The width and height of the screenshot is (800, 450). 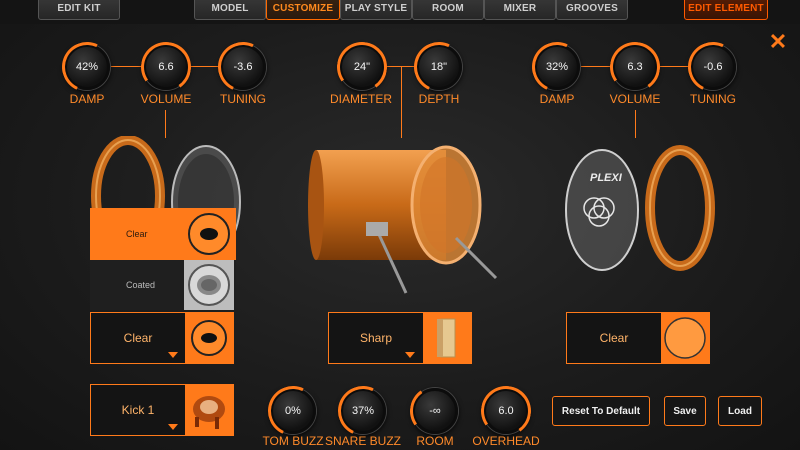 I want to click on knob-value: -∞, so click(x=435, y=411).